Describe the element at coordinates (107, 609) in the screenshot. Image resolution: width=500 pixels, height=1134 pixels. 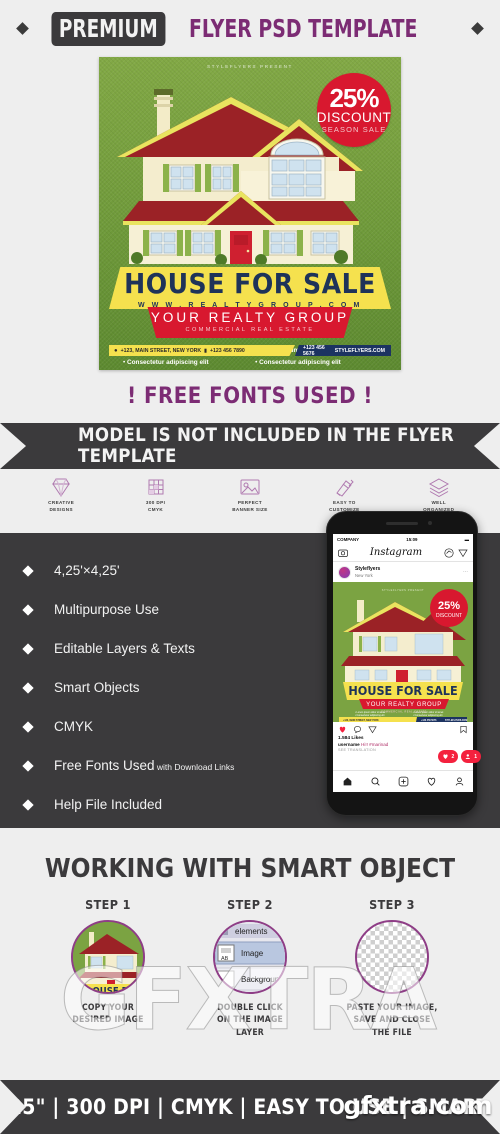
I see `feature-list-label: Multipurpose Use` at that location.